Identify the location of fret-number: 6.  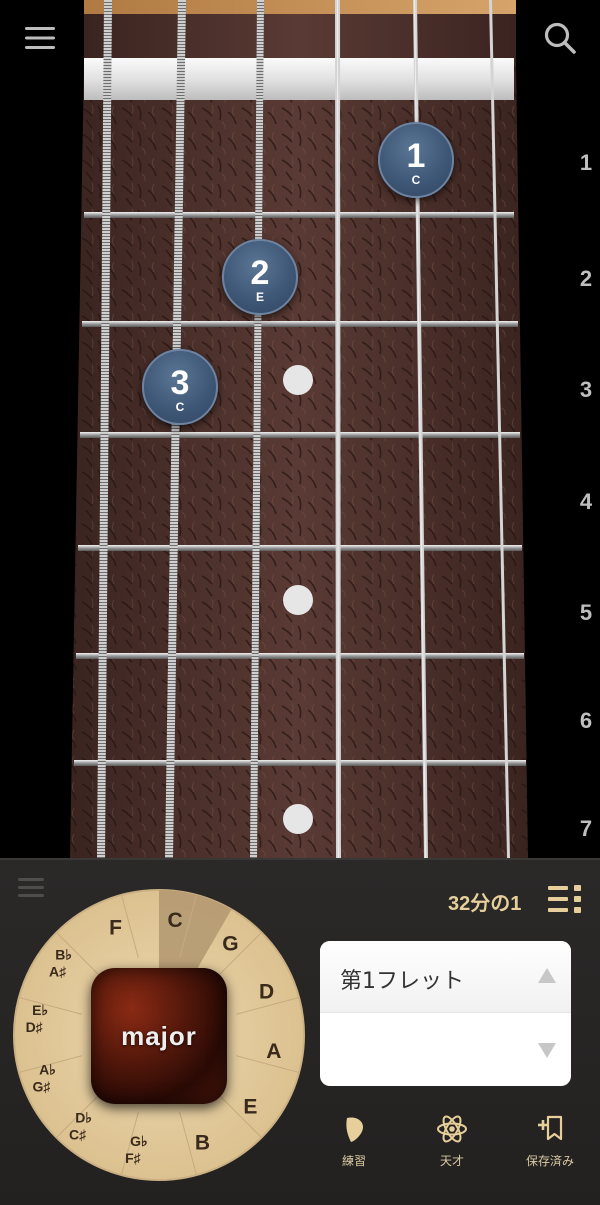
(586, 720).